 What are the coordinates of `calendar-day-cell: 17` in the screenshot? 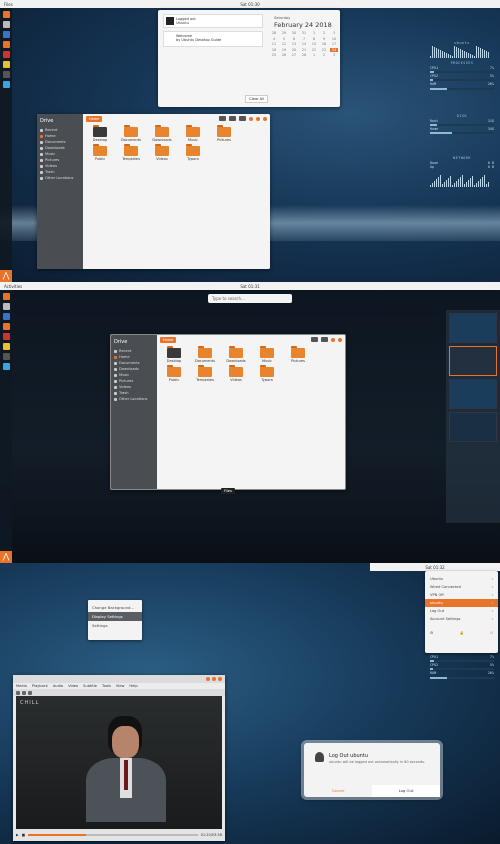 It's located at (334, 44).